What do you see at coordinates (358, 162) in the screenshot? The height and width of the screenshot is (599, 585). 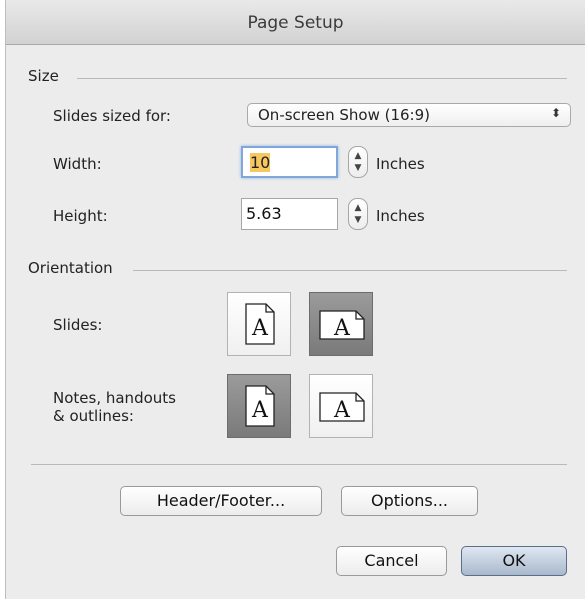 I see `width-stepper: ▲ ▼` at bounding box center [358, 162].